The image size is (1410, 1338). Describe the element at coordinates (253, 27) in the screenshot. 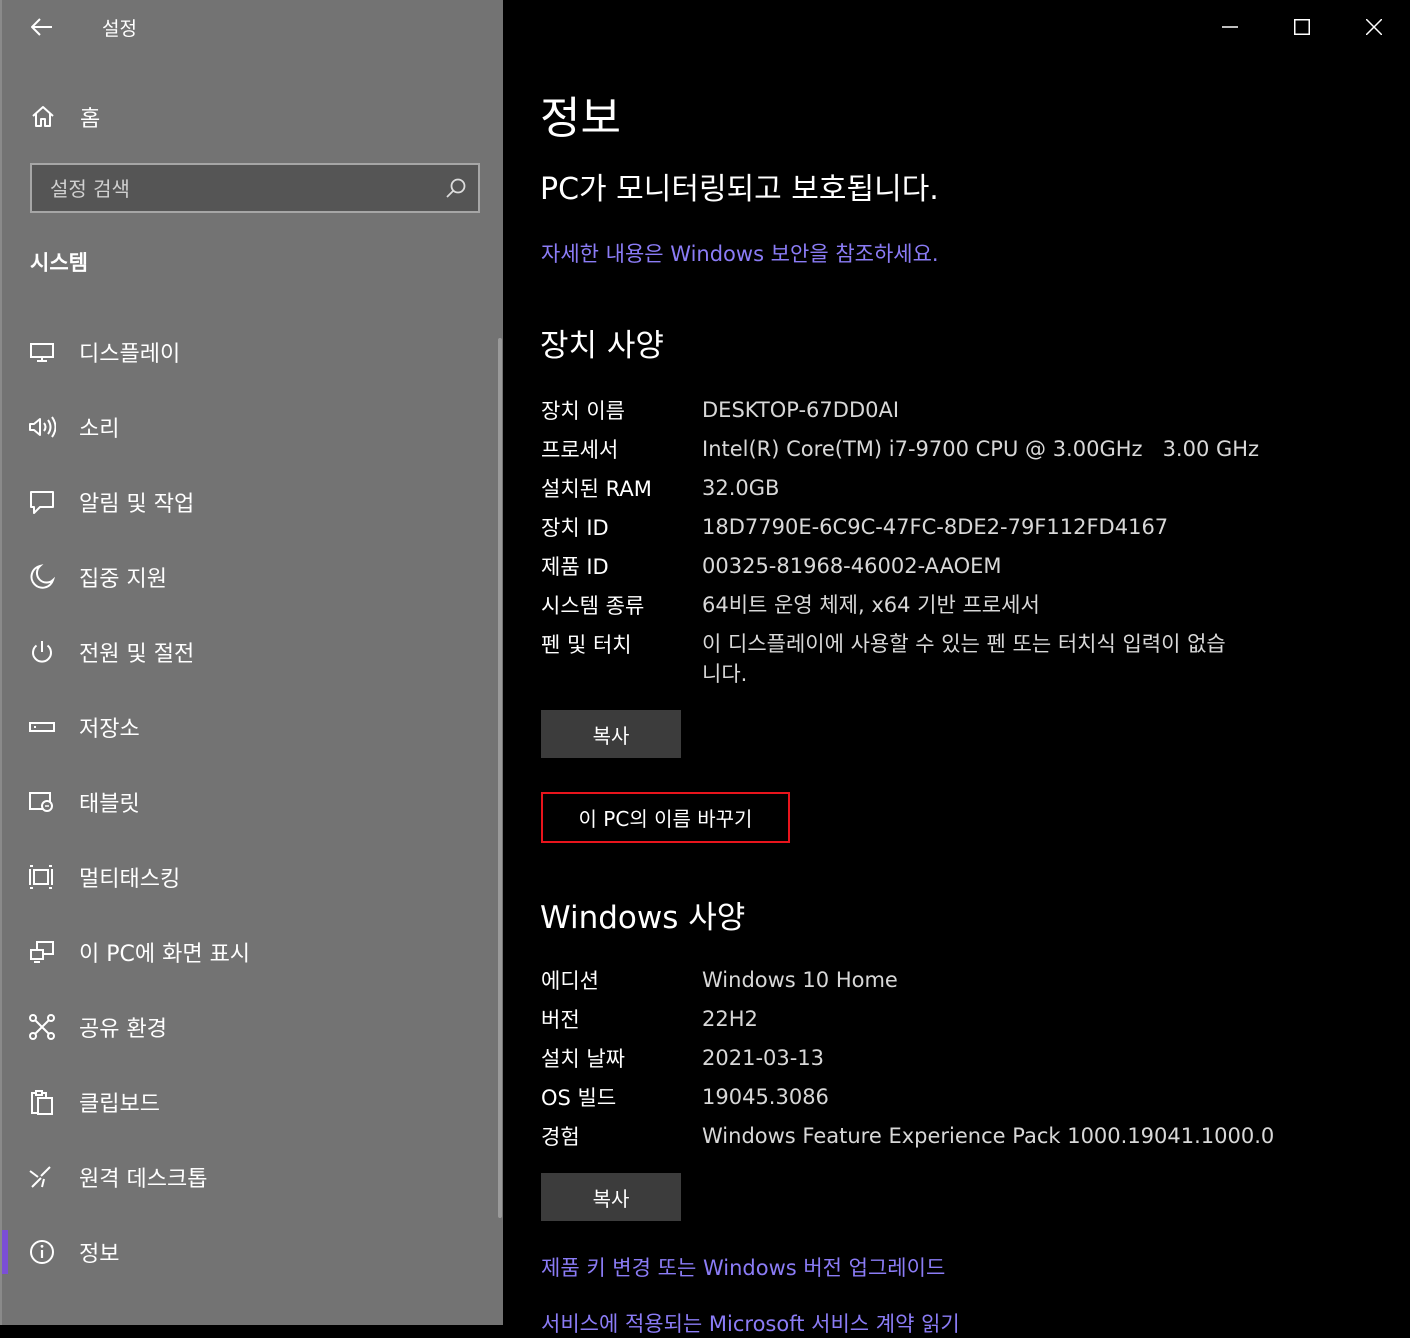

I see `title-bar: 설정` at that location.